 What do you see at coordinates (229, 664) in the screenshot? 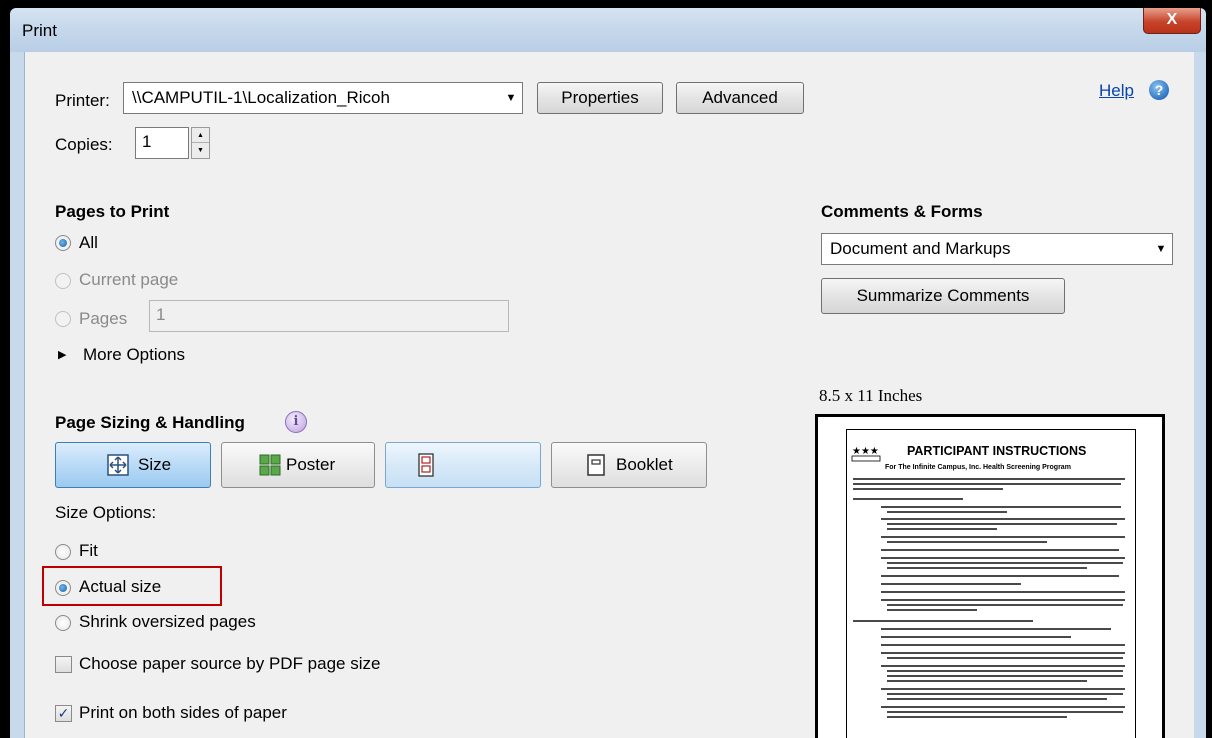
I see `choose-paper-label: Choose paper source by PDF page size` at bounding box center [229, 664].